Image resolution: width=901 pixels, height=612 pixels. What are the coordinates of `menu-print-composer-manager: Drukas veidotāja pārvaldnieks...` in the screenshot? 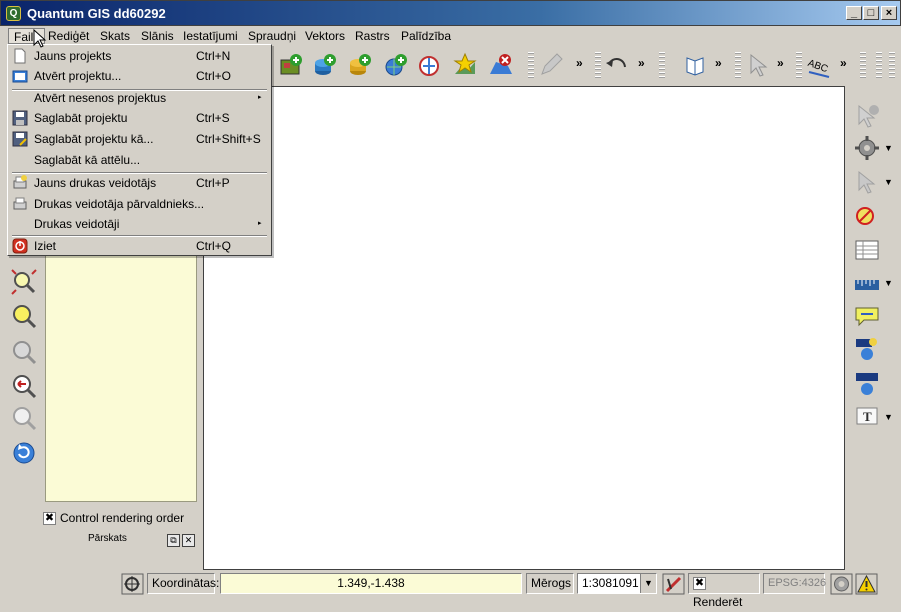 It's located at (139, 204).